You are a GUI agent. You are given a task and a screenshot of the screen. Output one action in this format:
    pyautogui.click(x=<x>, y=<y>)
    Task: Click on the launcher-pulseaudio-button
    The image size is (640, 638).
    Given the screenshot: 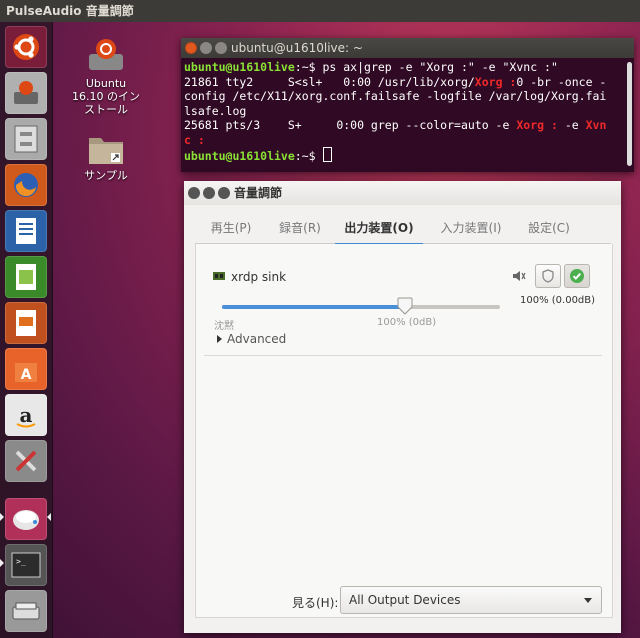 What is the action you would take?
    pyautogui.click(x=26, y=519)
    